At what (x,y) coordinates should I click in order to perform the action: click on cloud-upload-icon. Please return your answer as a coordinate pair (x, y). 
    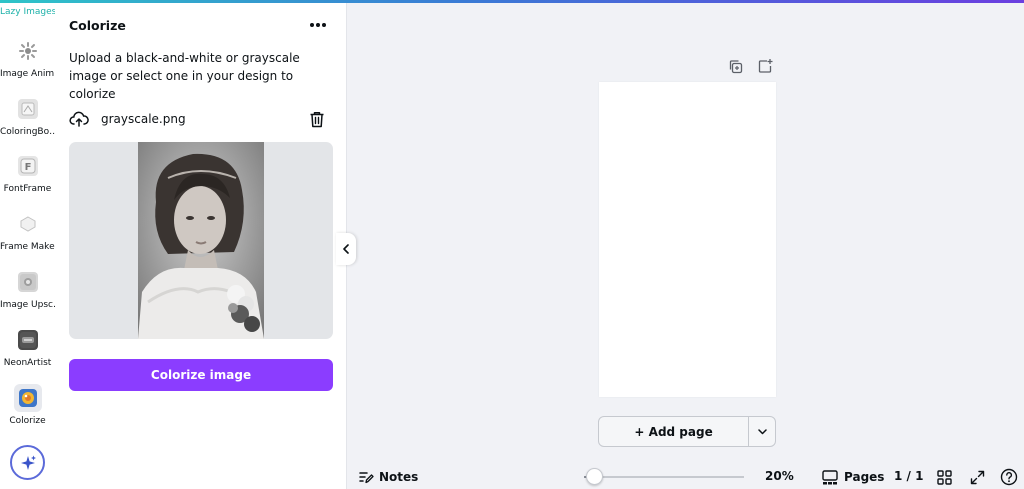
    Looking at the image, I should click on (79, 119).